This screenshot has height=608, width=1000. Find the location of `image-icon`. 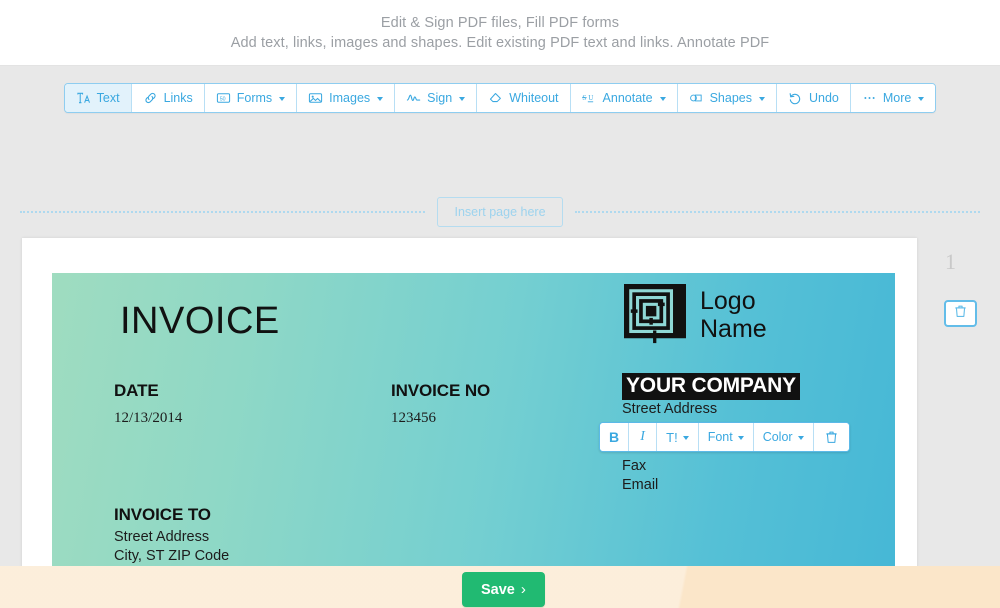

image-icon is located at coordinates (315, 98).